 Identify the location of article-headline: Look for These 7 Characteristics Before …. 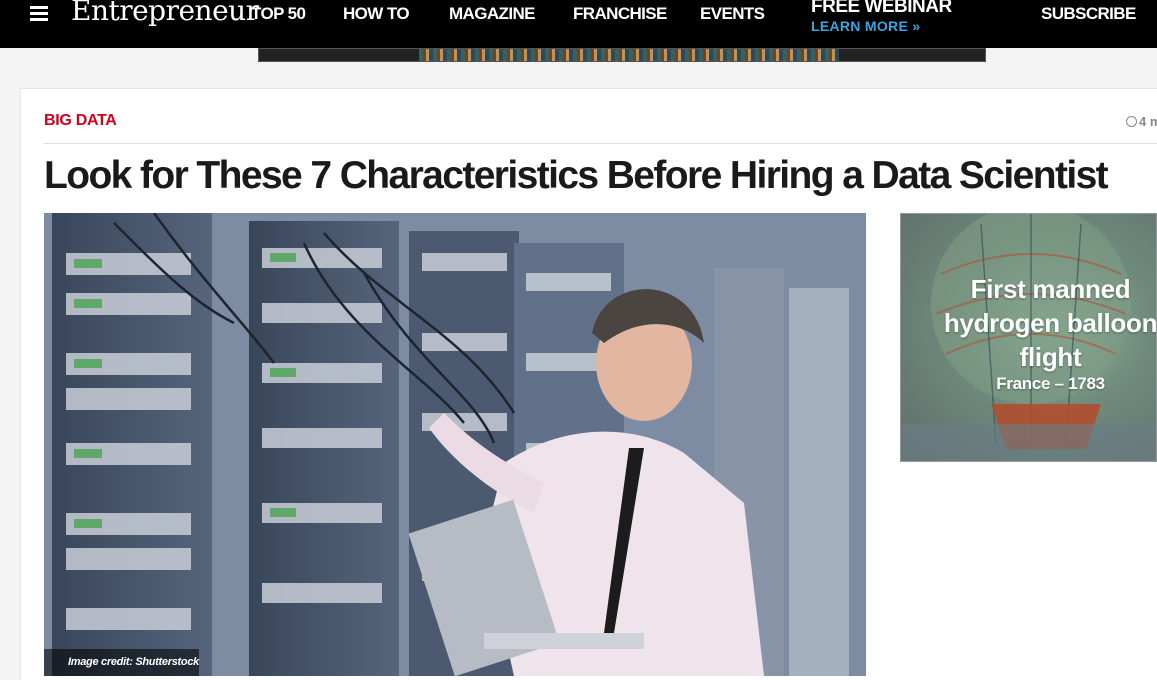
(576, 175).